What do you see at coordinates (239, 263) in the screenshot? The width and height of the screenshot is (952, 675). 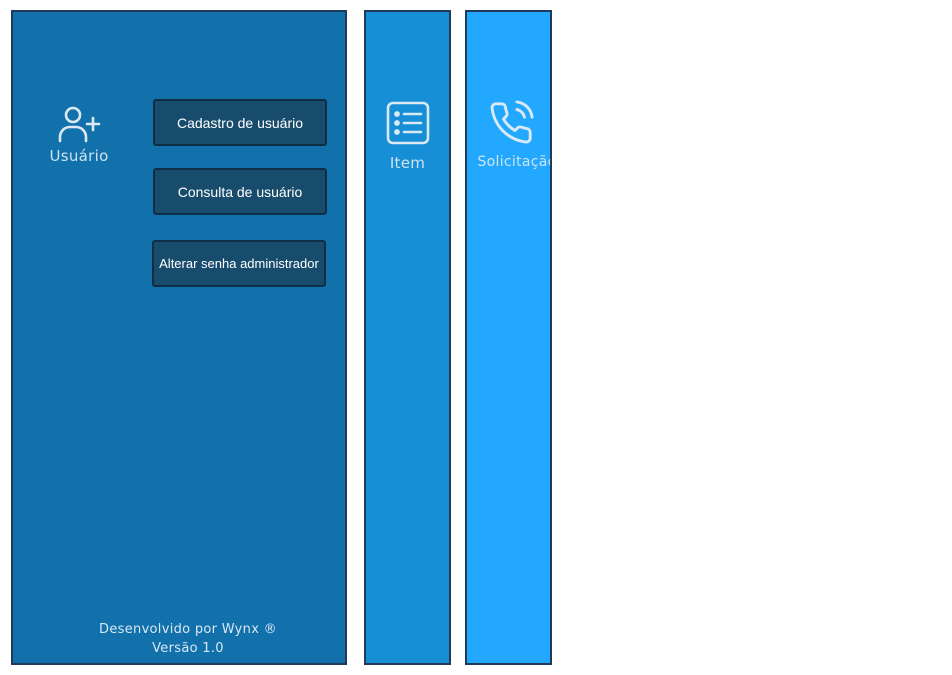 I see `alterar-senha-button: Alterar senha administrador` at bounding box center [239, 263].